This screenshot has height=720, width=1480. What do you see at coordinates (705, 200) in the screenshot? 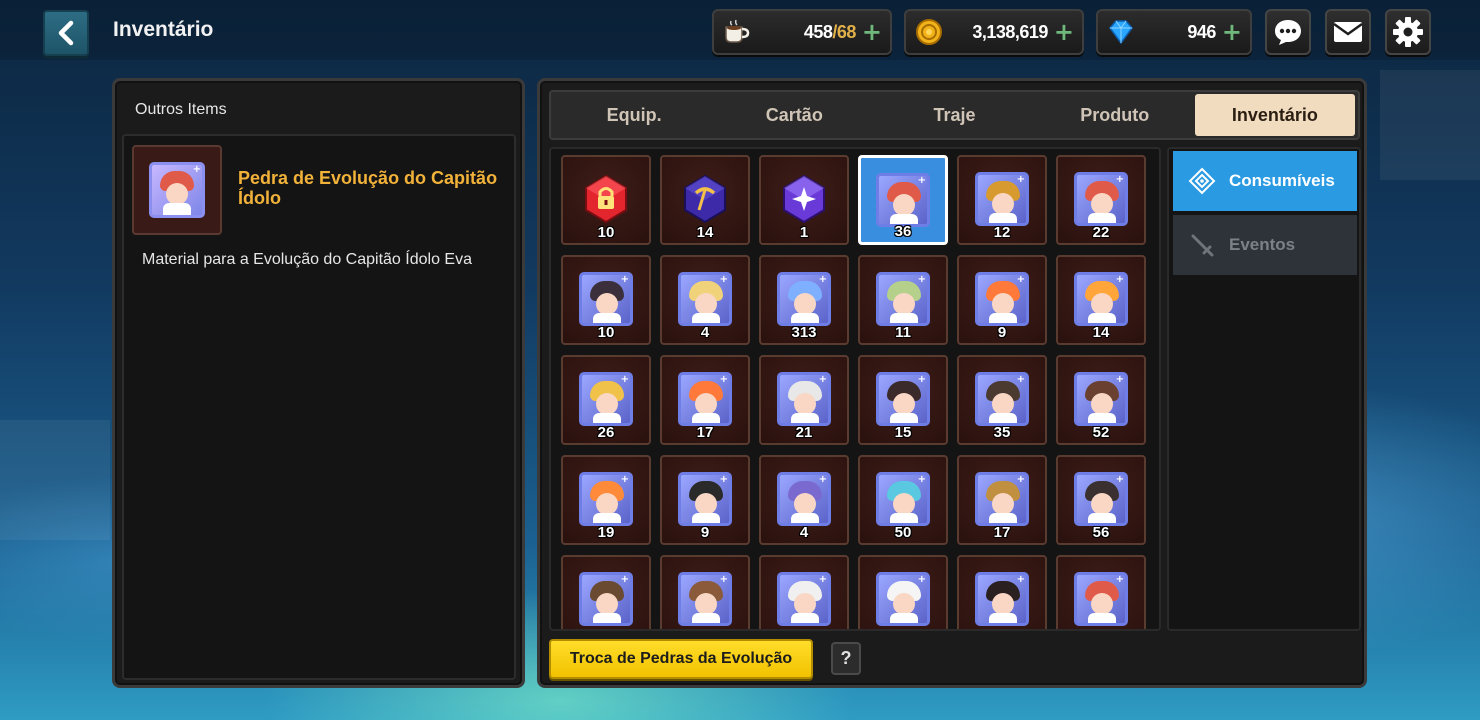
I see `inventory-slot: 14` at bounding box center [705, 200].